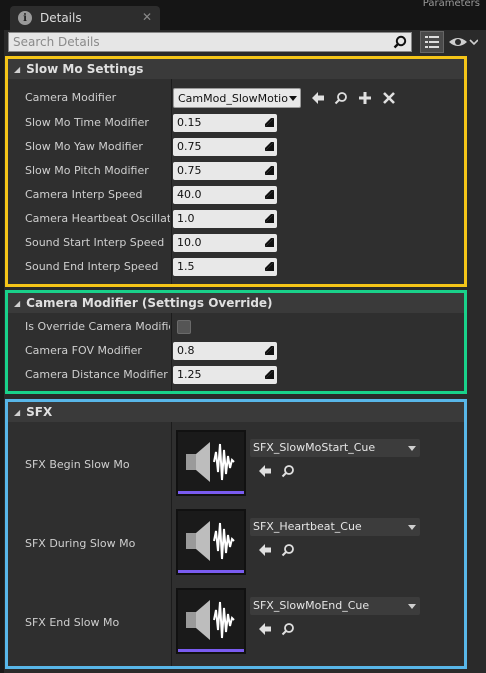  I want to click on close-icon: ✕, so click(147, 17).